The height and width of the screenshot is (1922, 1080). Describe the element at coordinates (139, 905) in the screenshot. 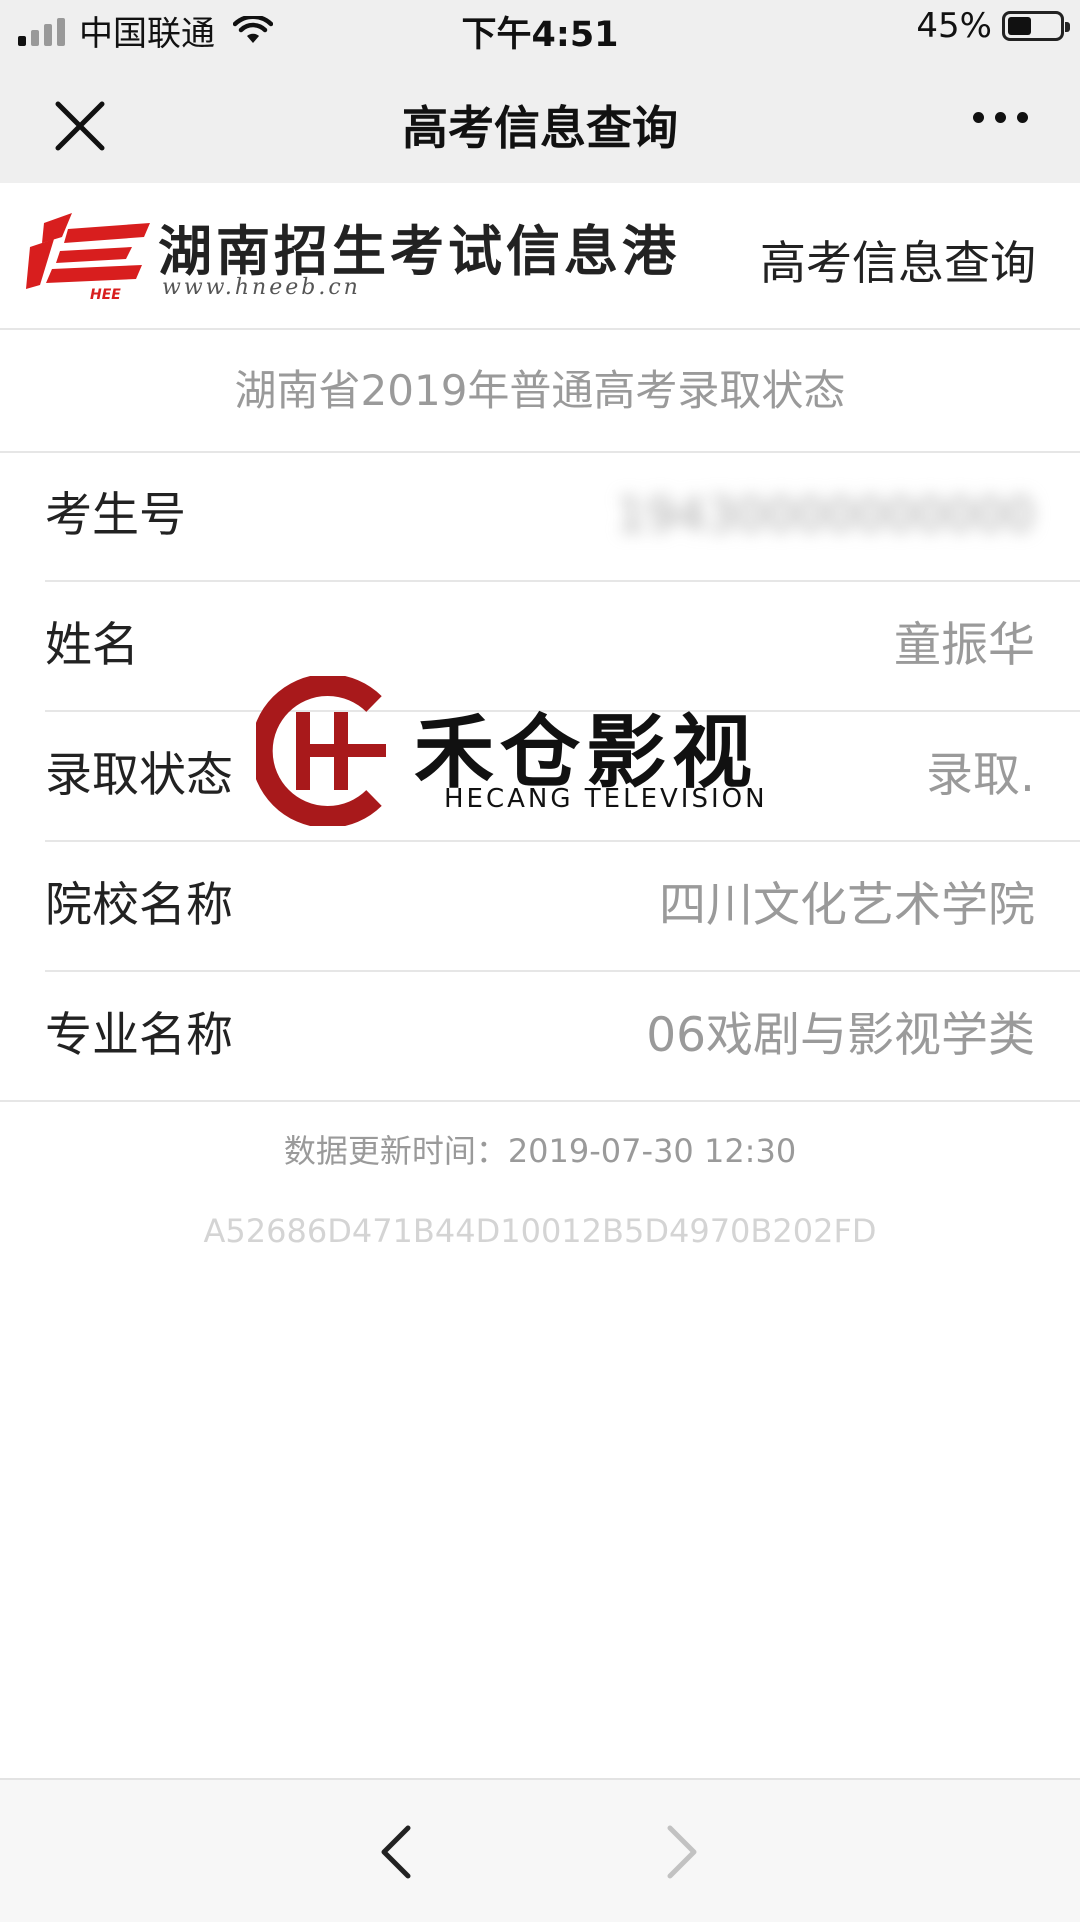

I see `row-label: 院校名称` at that location.